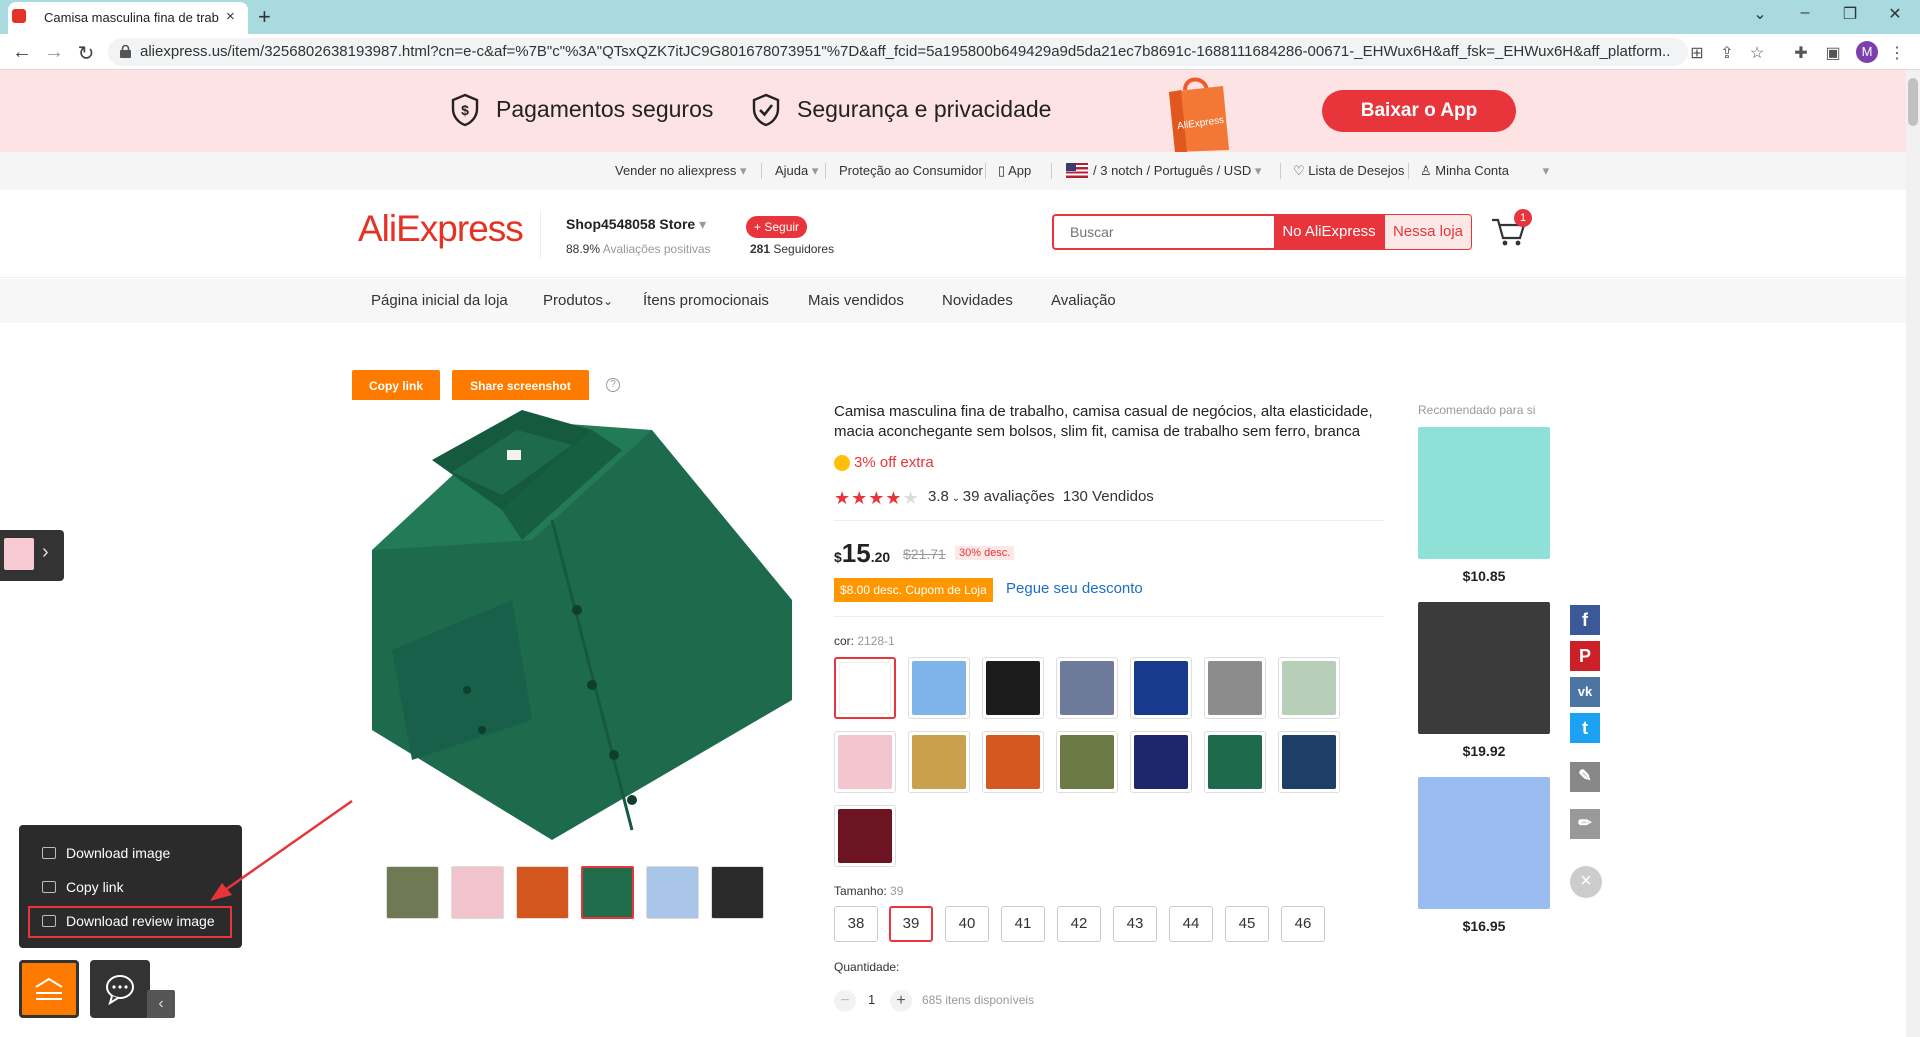 Image resolution: width=1920 pixels, height=1037 pixels. Describe the element at coordinates (439, 300) in the screenshot. I see `store-home-tab: Página inicial da loja` at that location.